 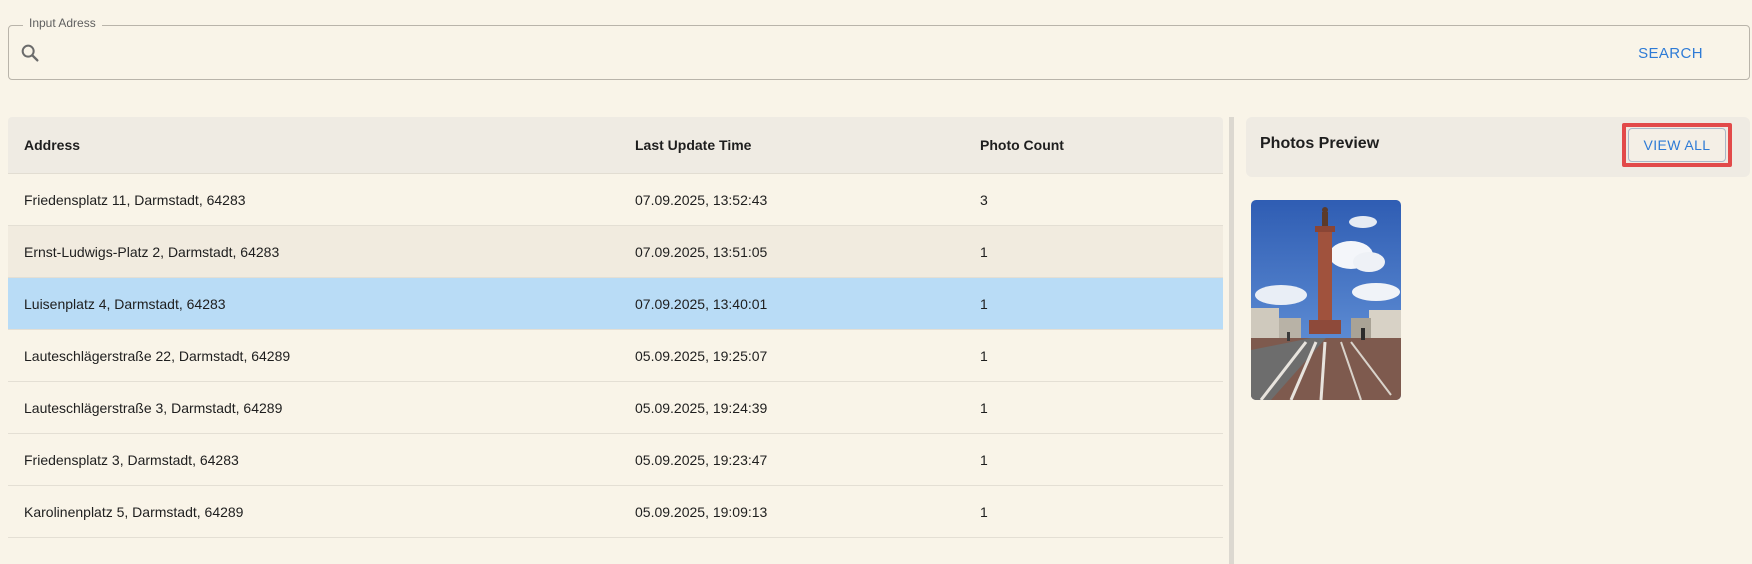 What do you see at coordinates (131, 459) in the screenshot?
I see `cell-address: Friedensplatz 3, Darmstadt, 64283` at bounding box center [131, 459].